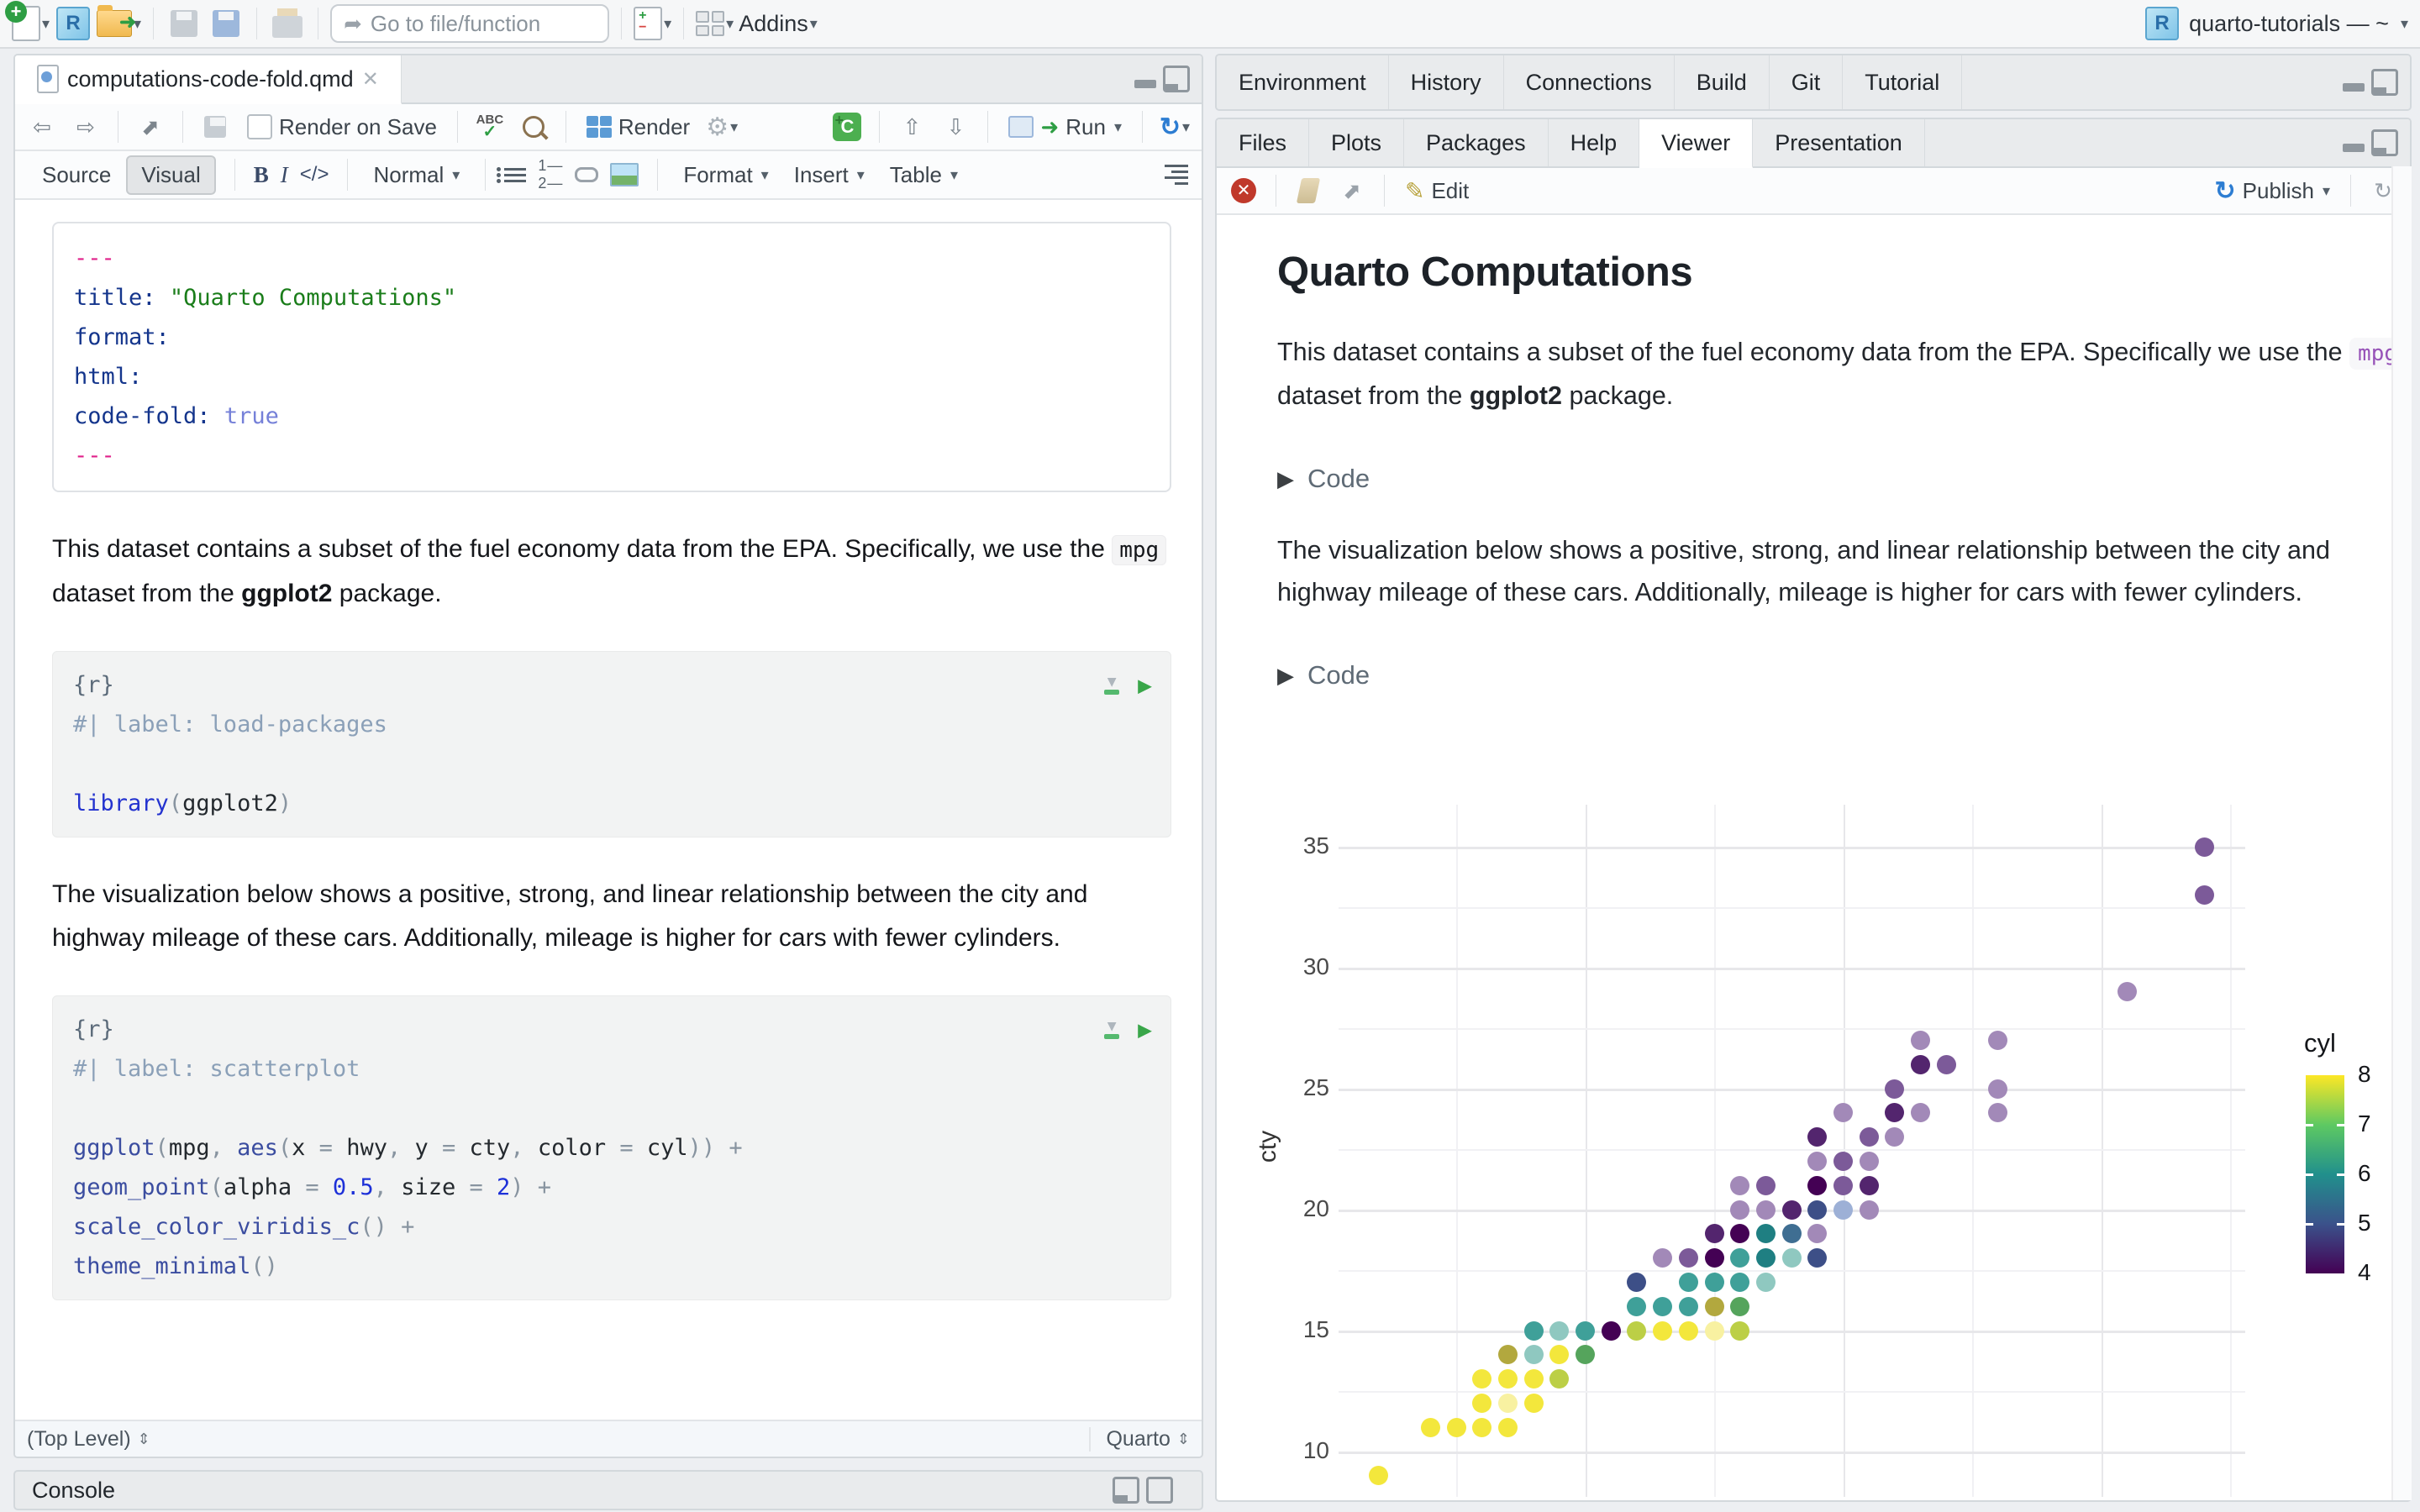 The width and height of the screenshot is (2420, 1512). What do you see at coordinates (2401, 833) in the screenshot?
I see `viewer-scrollbar` at bounding box center [2401, 833].